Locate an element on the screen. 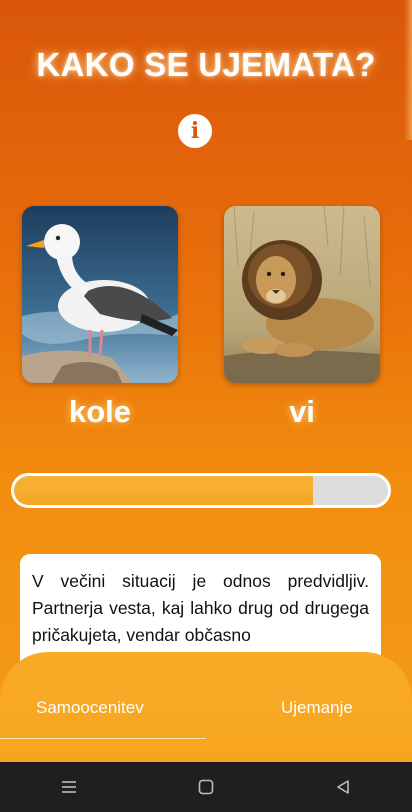 The image size is (412, 812). seagull-image is located at coordinates (100, 294).